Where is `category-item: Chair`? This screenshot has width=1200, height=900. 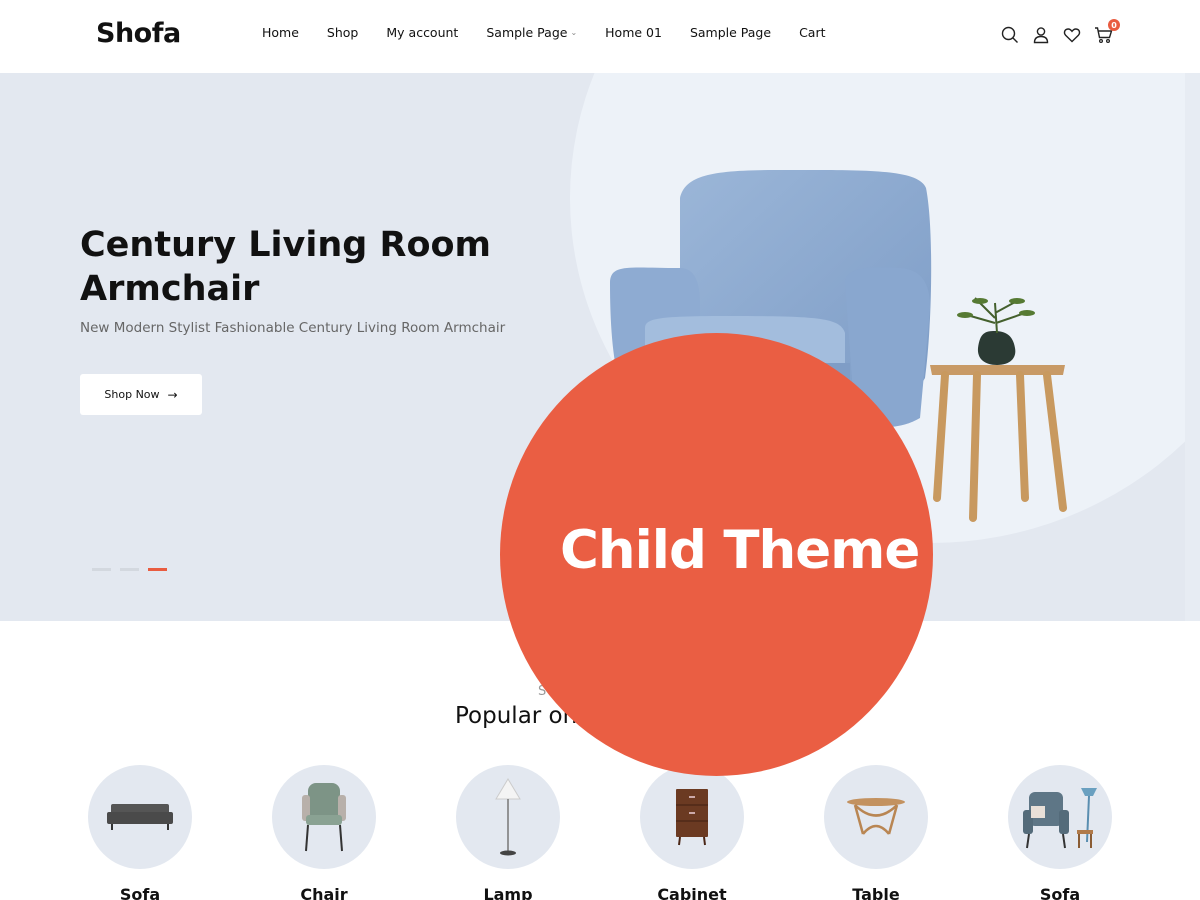 category-item: Chair is located at coordinates (324, 832).